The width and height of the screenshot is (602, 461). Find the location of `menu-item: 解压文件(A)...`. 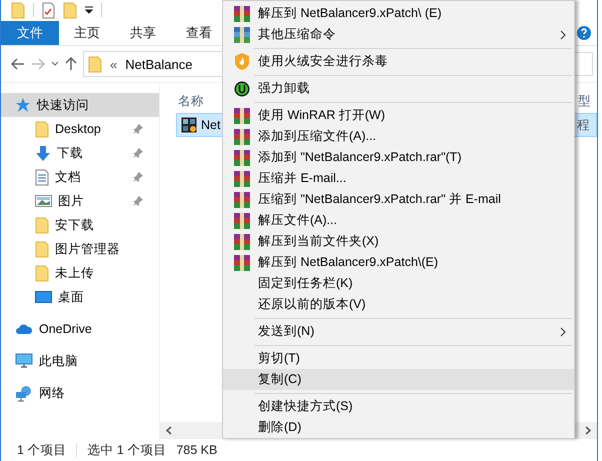

menu-item: 解压文件(A)... is located at coordinates (398, 220).